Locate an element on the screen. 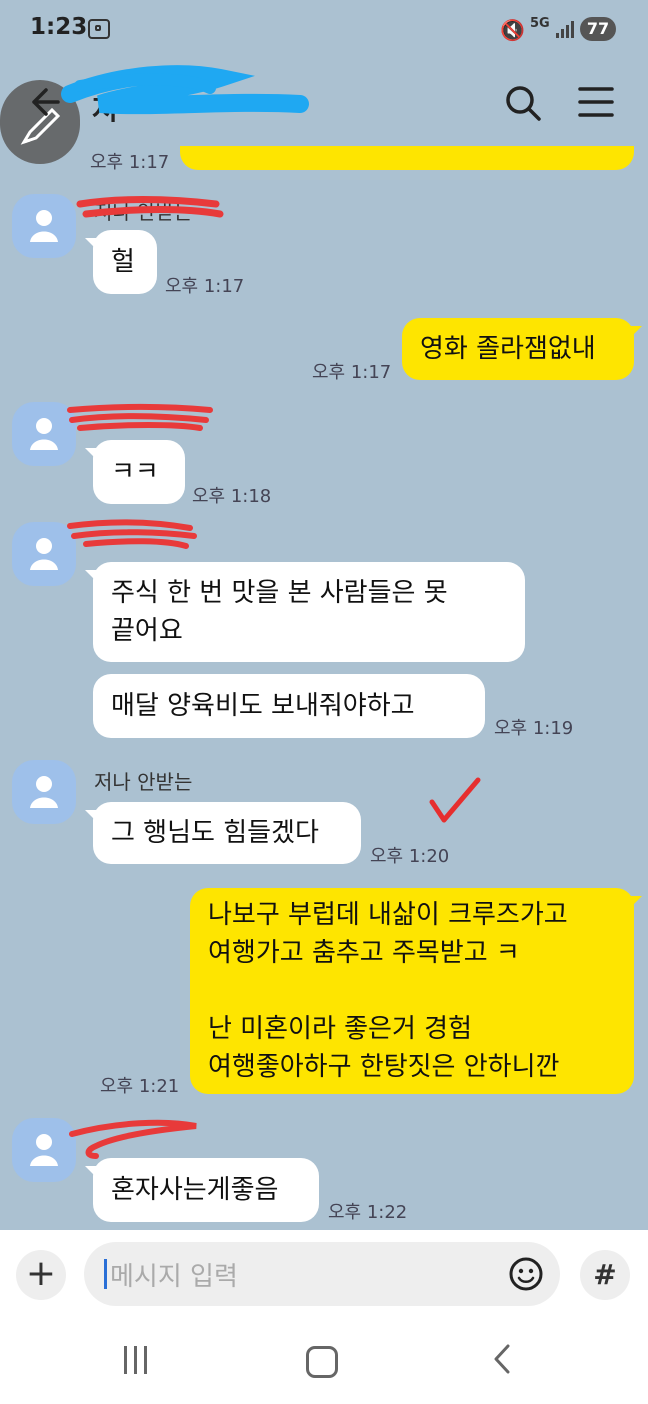 This screenshot has width=648, height=1404. message-time: 오후 1:18 is located at coordinates (232, 496).